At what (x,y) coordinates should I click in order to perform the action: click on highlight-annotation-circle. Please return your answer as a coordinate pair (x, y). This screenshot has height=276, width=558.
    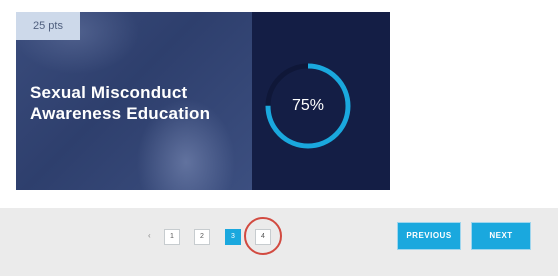
    Looking at the image, I should click on (263, 236).